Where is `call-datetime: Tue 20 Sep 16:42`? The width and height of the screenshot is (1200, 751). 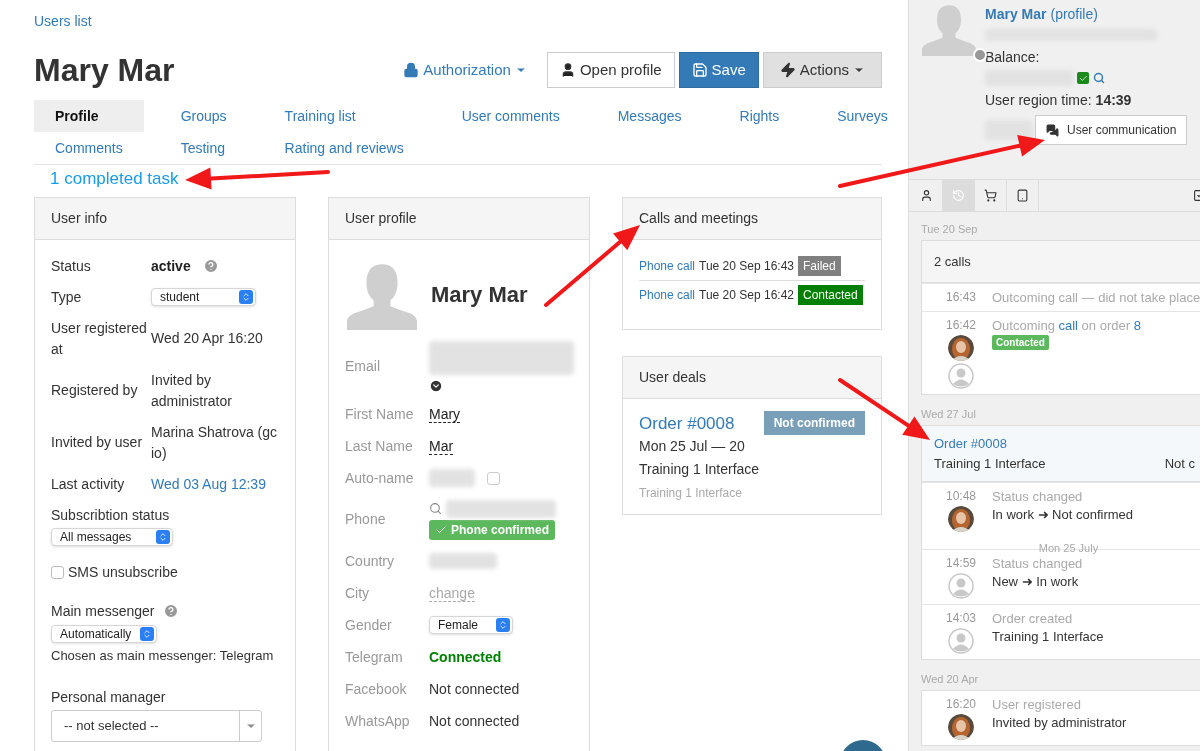 call-datetime: Tue 20 Sep 16:42 is located at coordinates (746, 295).